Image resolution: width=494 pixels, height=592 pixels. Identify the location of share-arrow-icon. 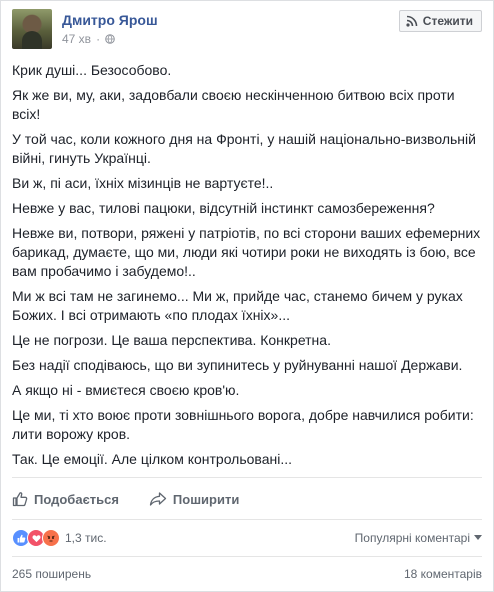
(158, 499).